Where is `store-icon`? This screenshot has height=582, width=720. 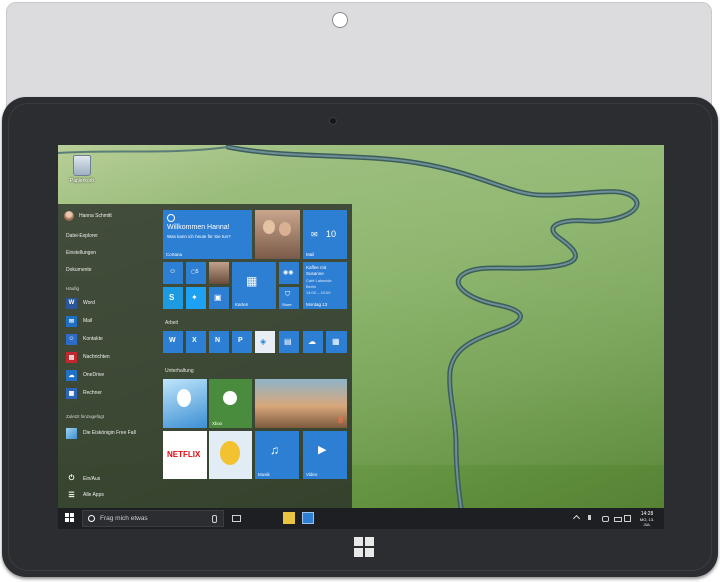 store-icon is located at coordinates (308, 518).